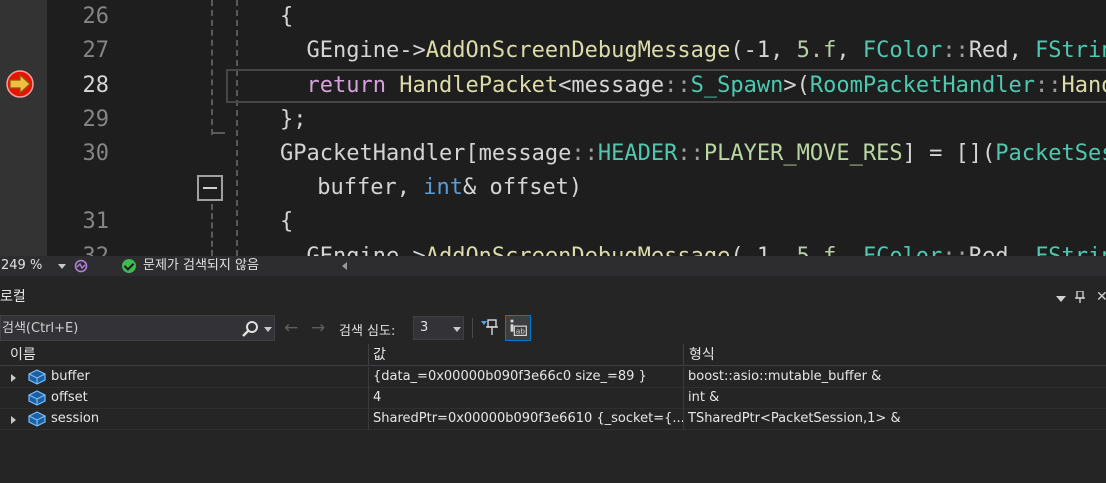 This screenshot has width=1106, height=483. What do you see at coordinates (1083, 85) in the screenshot?
I see `code-token: Handle` at bounding box center [1083, 85].